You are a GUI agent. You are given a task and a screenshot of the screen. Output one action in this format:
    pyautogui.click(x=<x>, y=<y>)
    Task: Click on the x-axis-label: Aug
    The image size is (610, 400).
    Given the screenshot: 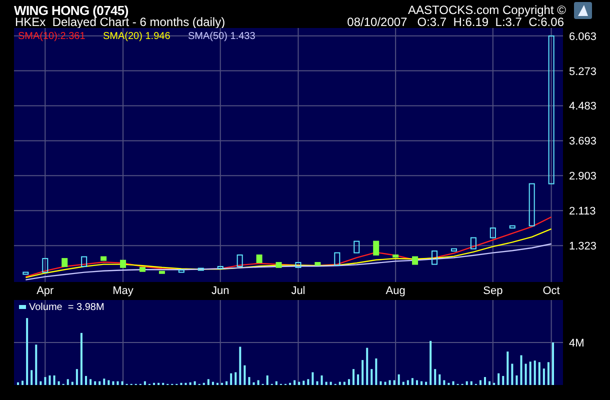 What is the action you would take?
    pyautogui.click(x=396, y=291)
    